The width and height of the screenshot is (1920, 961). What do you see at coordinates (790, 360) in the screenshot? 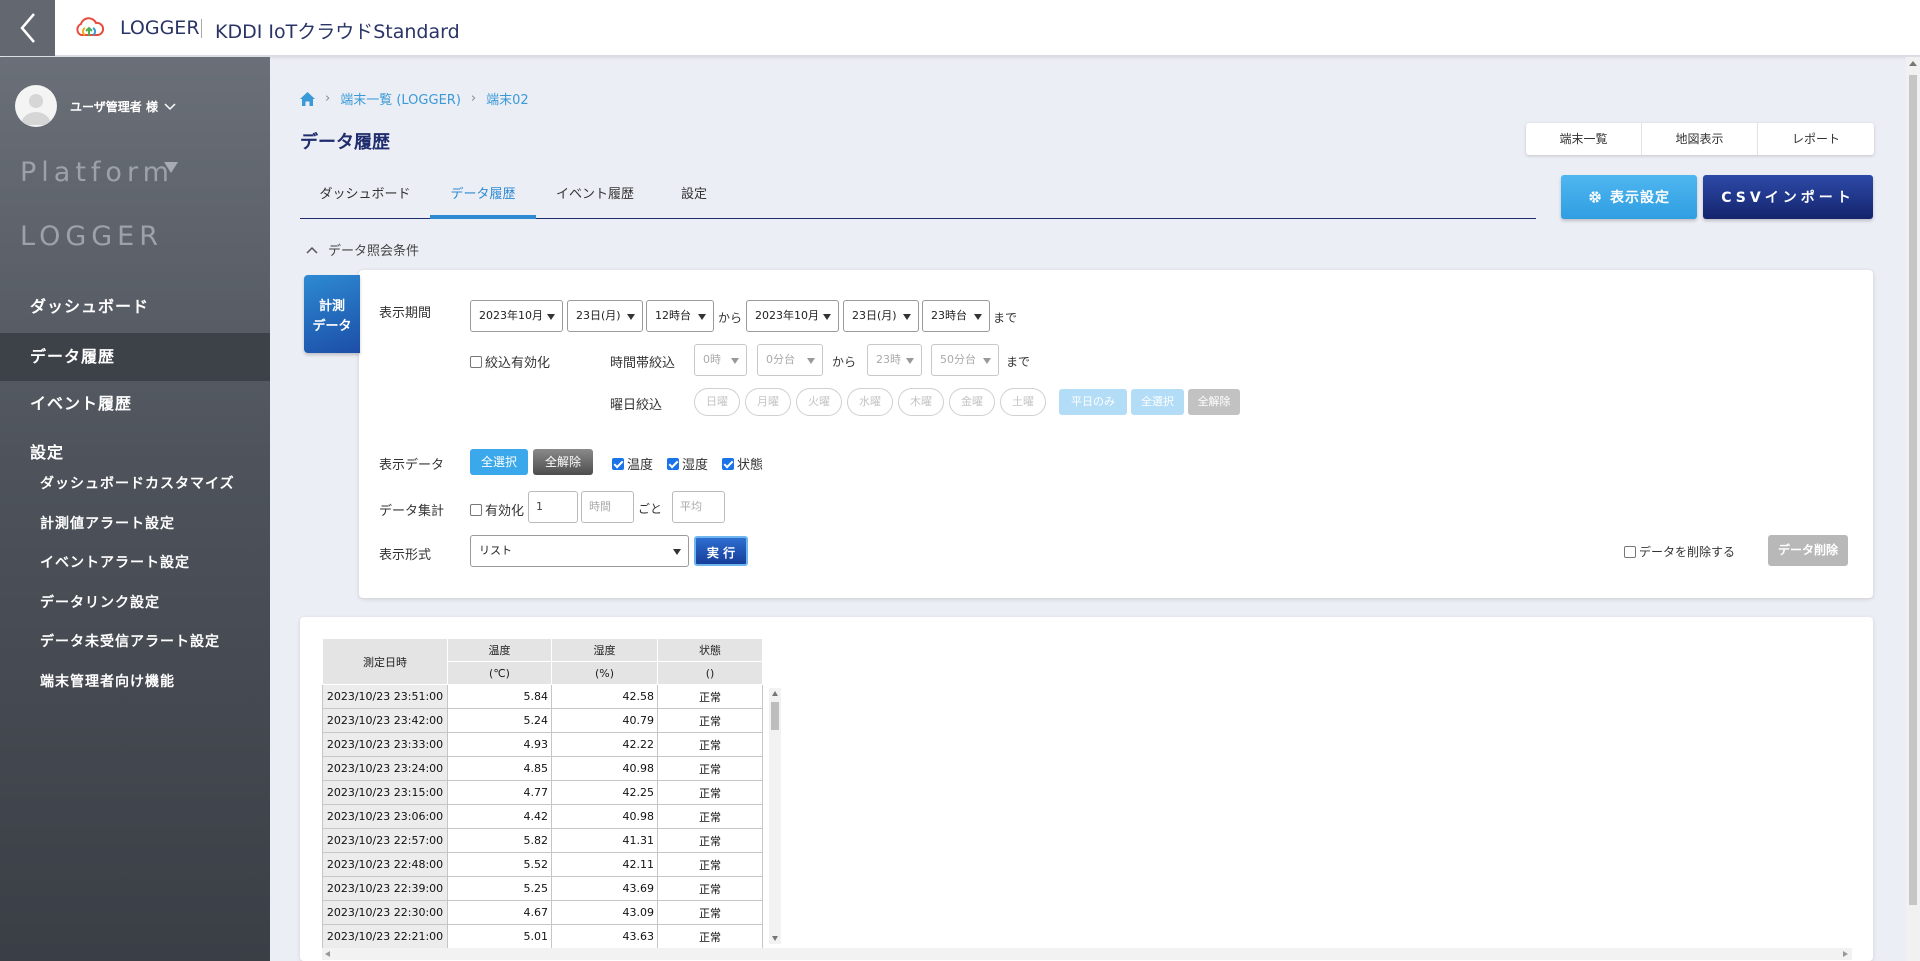
I see `time-from-minute-select: 0分台` at bounding box center [790, 360].